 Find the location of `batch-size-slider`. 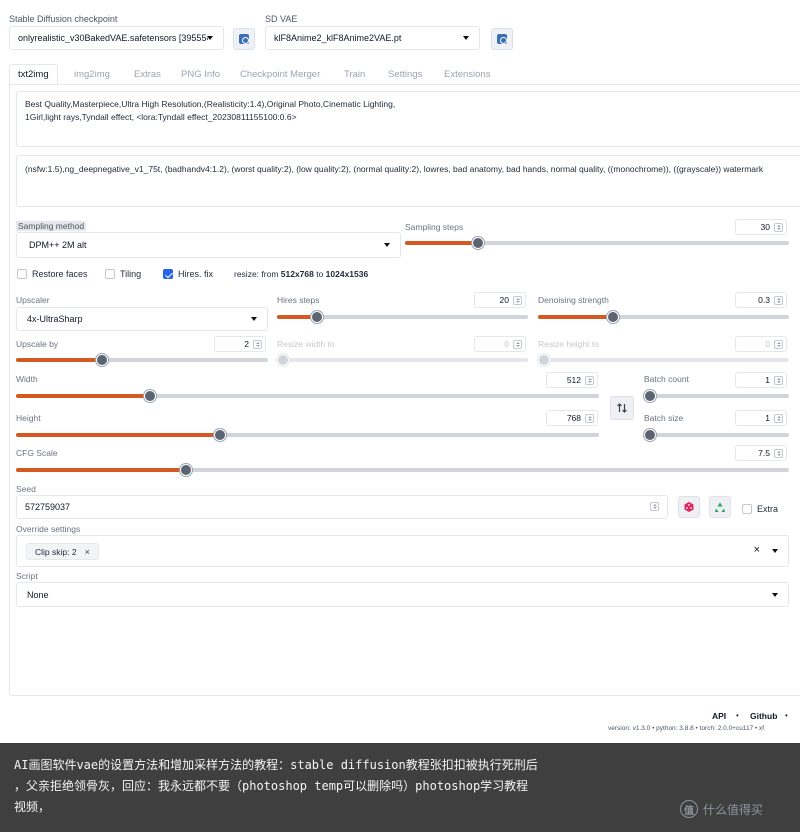

batch-size-slider is located at coordinates (716, 435).